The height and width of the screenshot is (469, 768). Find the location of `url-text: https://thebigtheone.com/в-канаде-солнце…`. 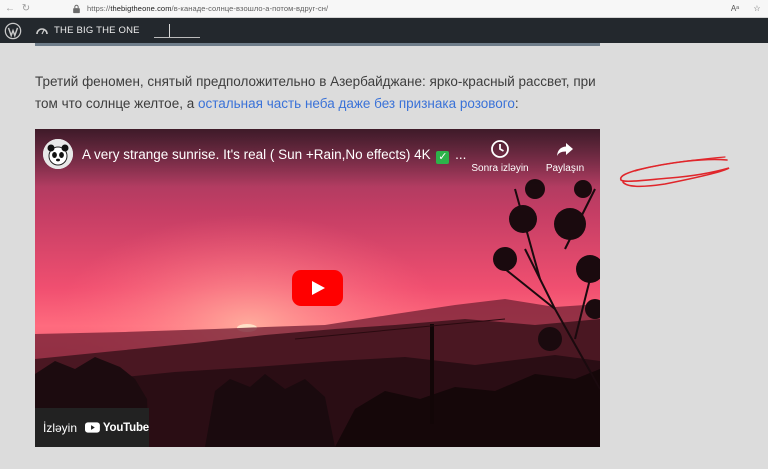

url-text: https://thebigtheone.com/в-канаде-солнце… is located at coordinates (208, 8).